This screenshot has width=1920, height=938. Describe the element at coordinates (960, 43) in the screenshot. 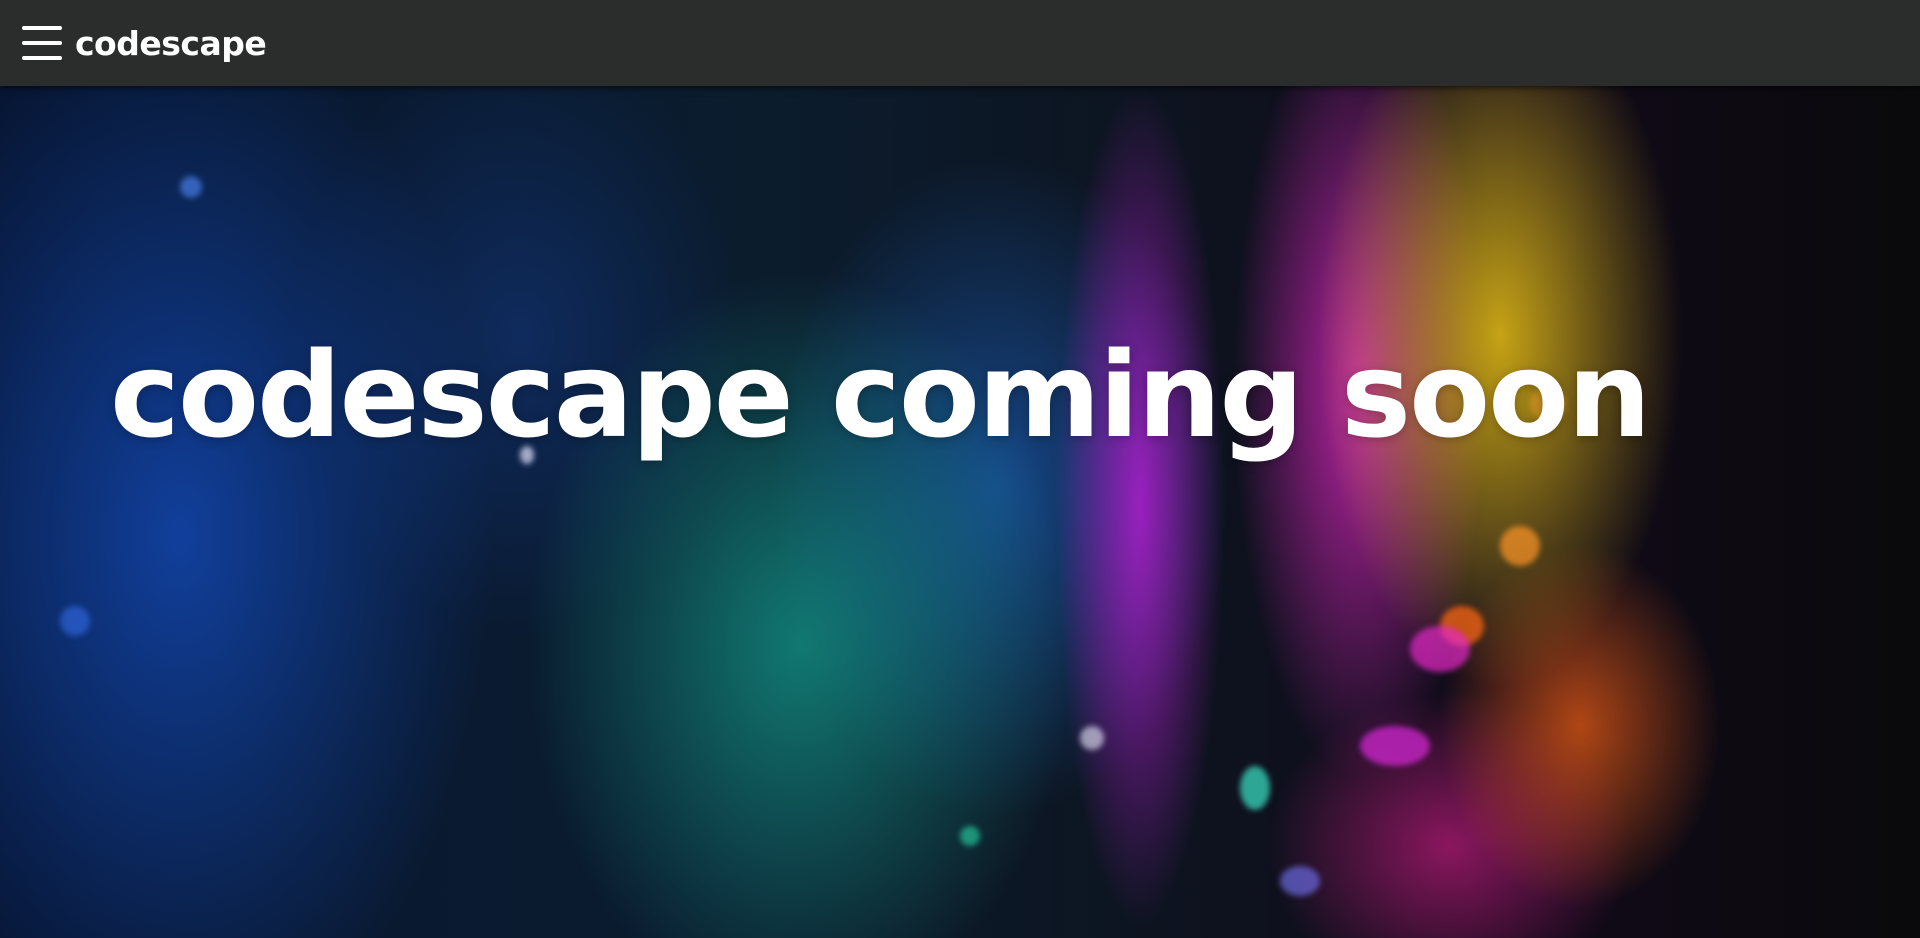

I see `top-bar: codescape` at that location.